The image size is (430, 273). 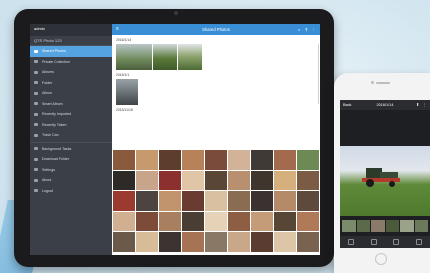 I want to click on phone-top-bar: Back 2016/1/14 ⬆ ⋮, so click(x=385, y=105).